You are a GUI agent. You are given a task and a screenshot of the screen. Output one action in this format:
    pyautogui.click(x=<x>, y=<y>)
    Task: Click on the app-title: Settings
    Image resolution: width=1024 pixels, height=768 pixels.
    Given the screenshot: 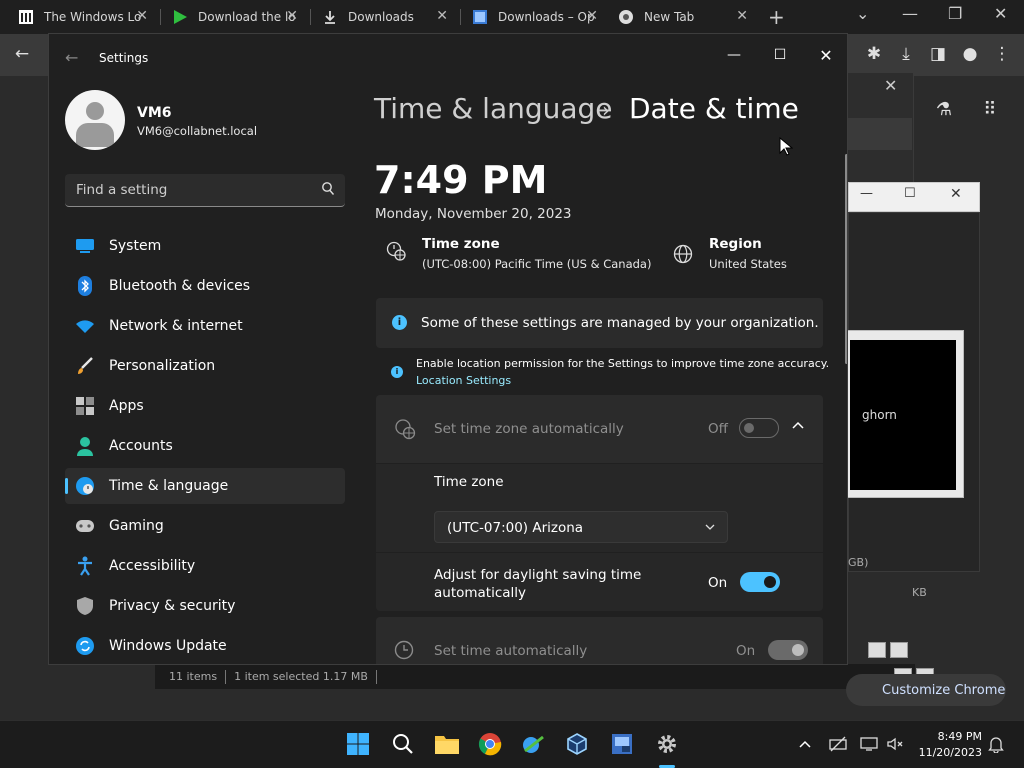 What is the action you would take?
    pyautogui.click(x=124, y=58)
    